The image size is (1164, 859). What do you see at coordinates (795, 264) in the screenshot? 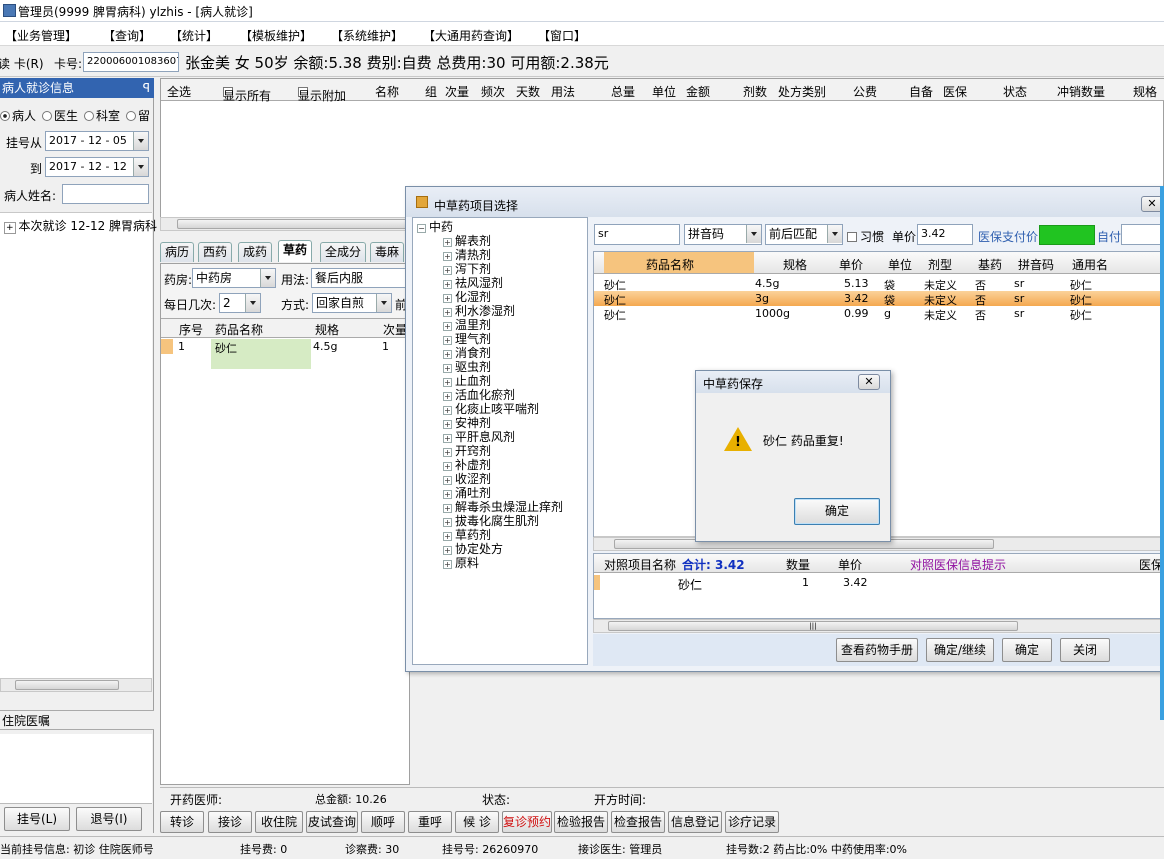
I see `col-spec: 规格` at bounding box center [795, 264].